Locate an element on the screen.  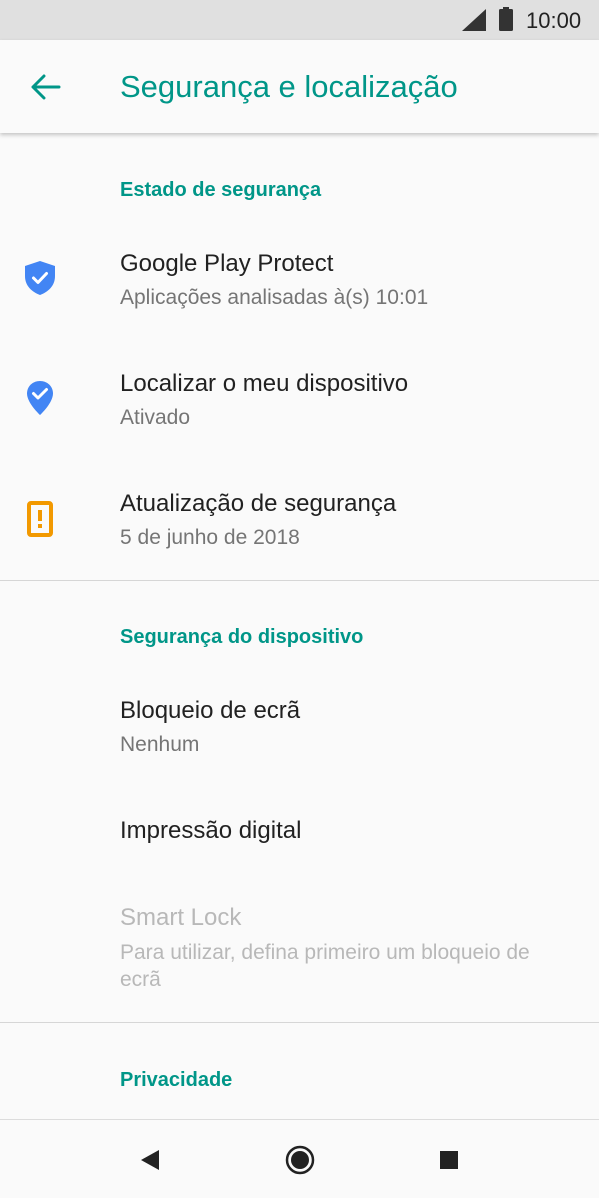
item-subtitle: Nenhum is located at coordinates (160, 744).